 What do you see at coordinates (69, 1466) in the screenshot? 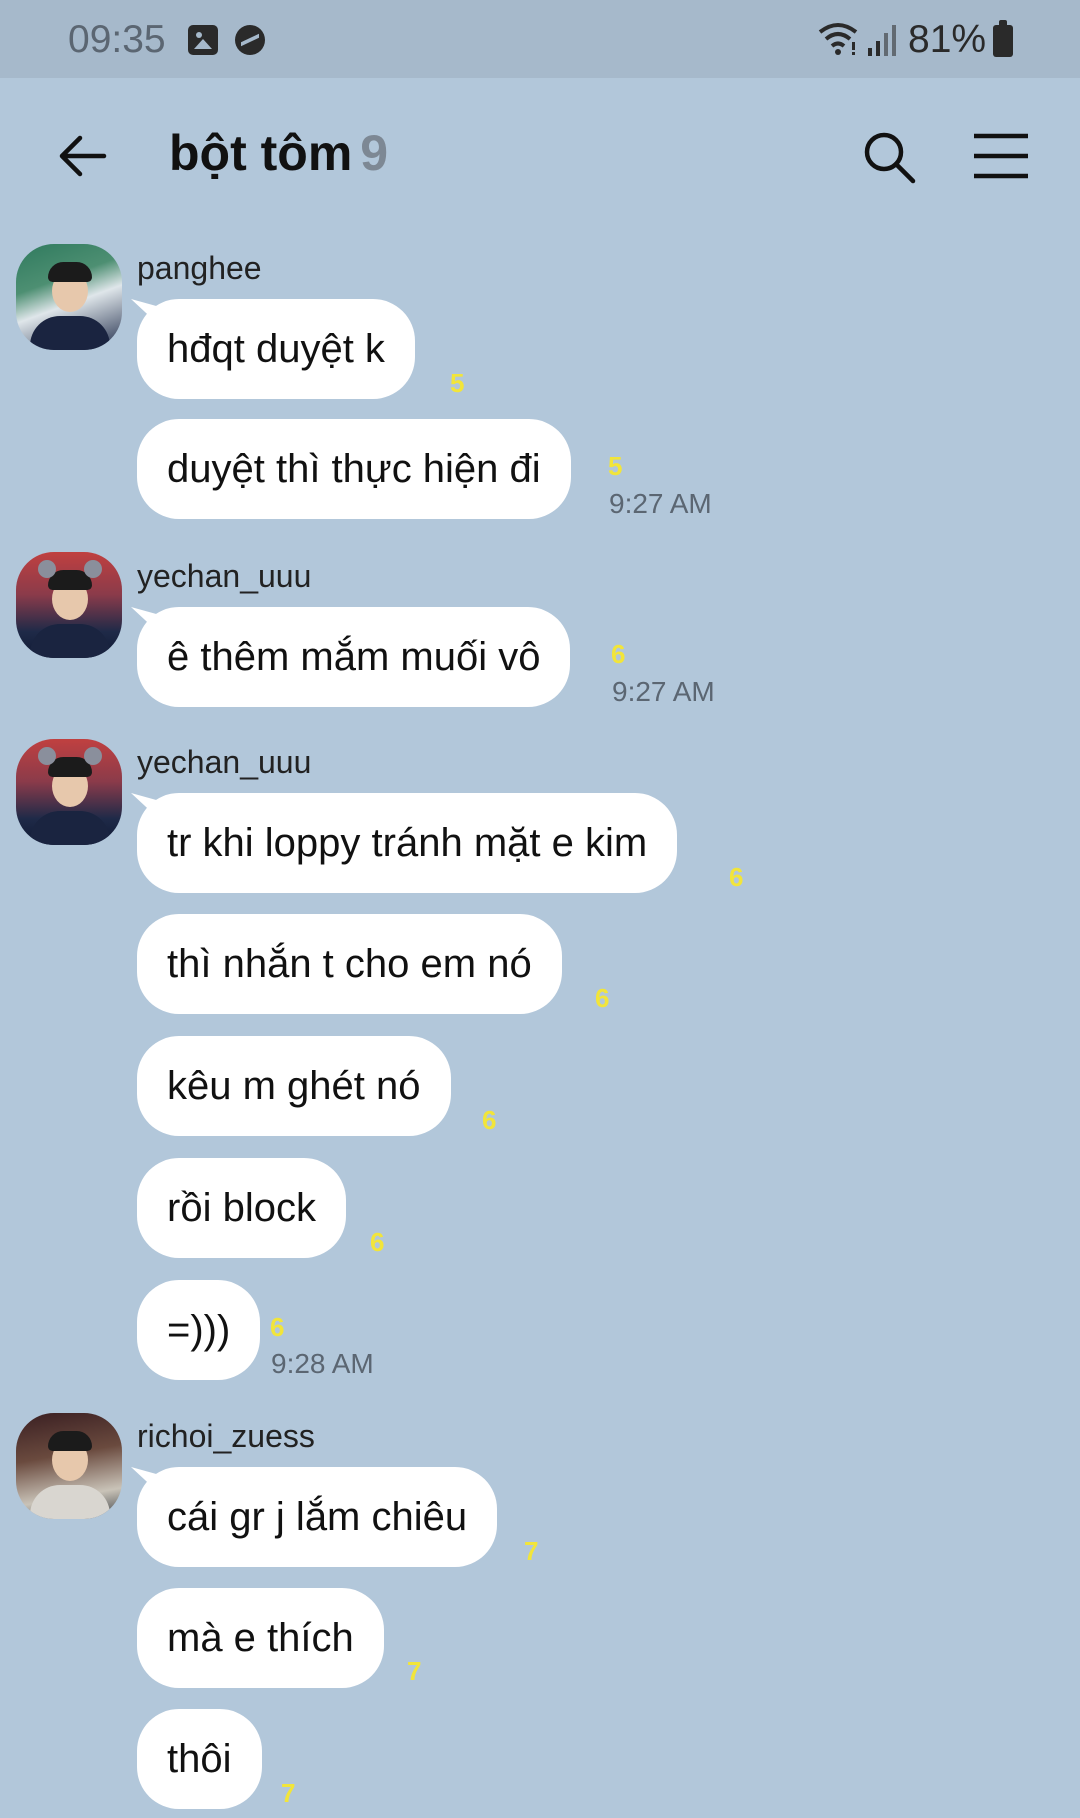
I see `avatar-richoi-zuess` at bounding box center [69, 1466].